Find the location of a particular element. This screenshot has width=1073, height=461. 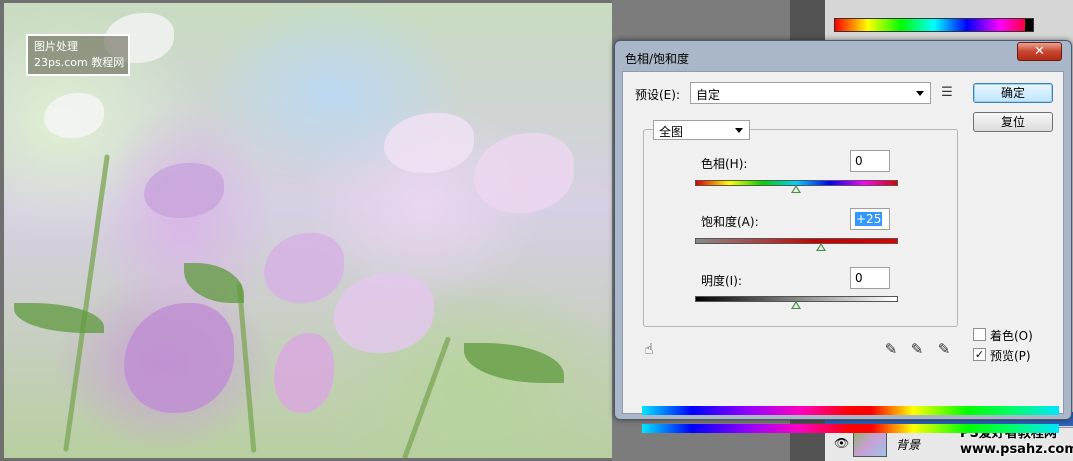

preview-checkbox: ✓ is located at coordinates (979, 354).